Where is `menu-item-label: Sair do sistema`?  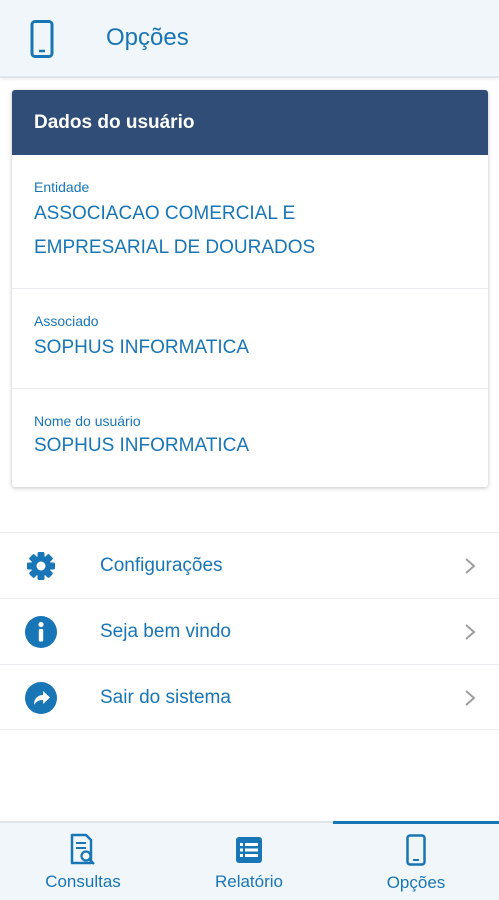 menu-item-label: Sair do sistema is located at coordinates (165, 697).